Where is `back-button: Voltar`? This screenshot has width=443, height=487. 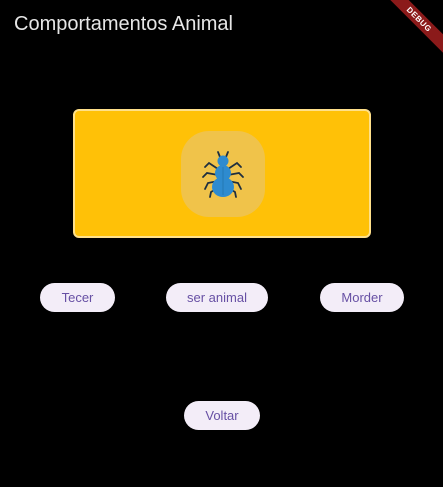
back-button: Voltar is located at coordinates (222, 415).